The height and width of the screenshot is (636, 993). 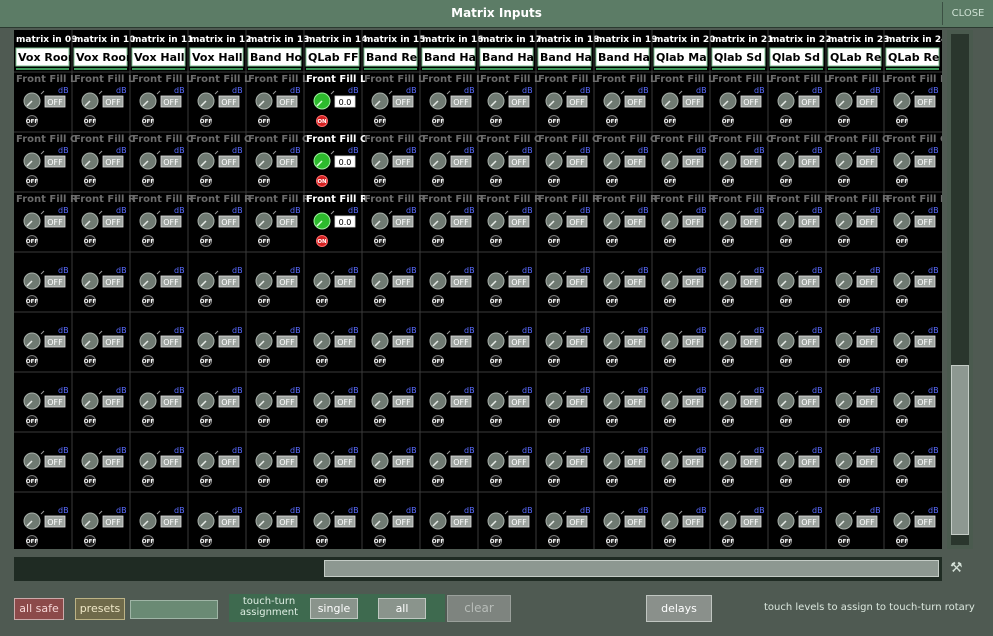 I want to click on channel-name: Band Rea, so click(x=395, y=57).